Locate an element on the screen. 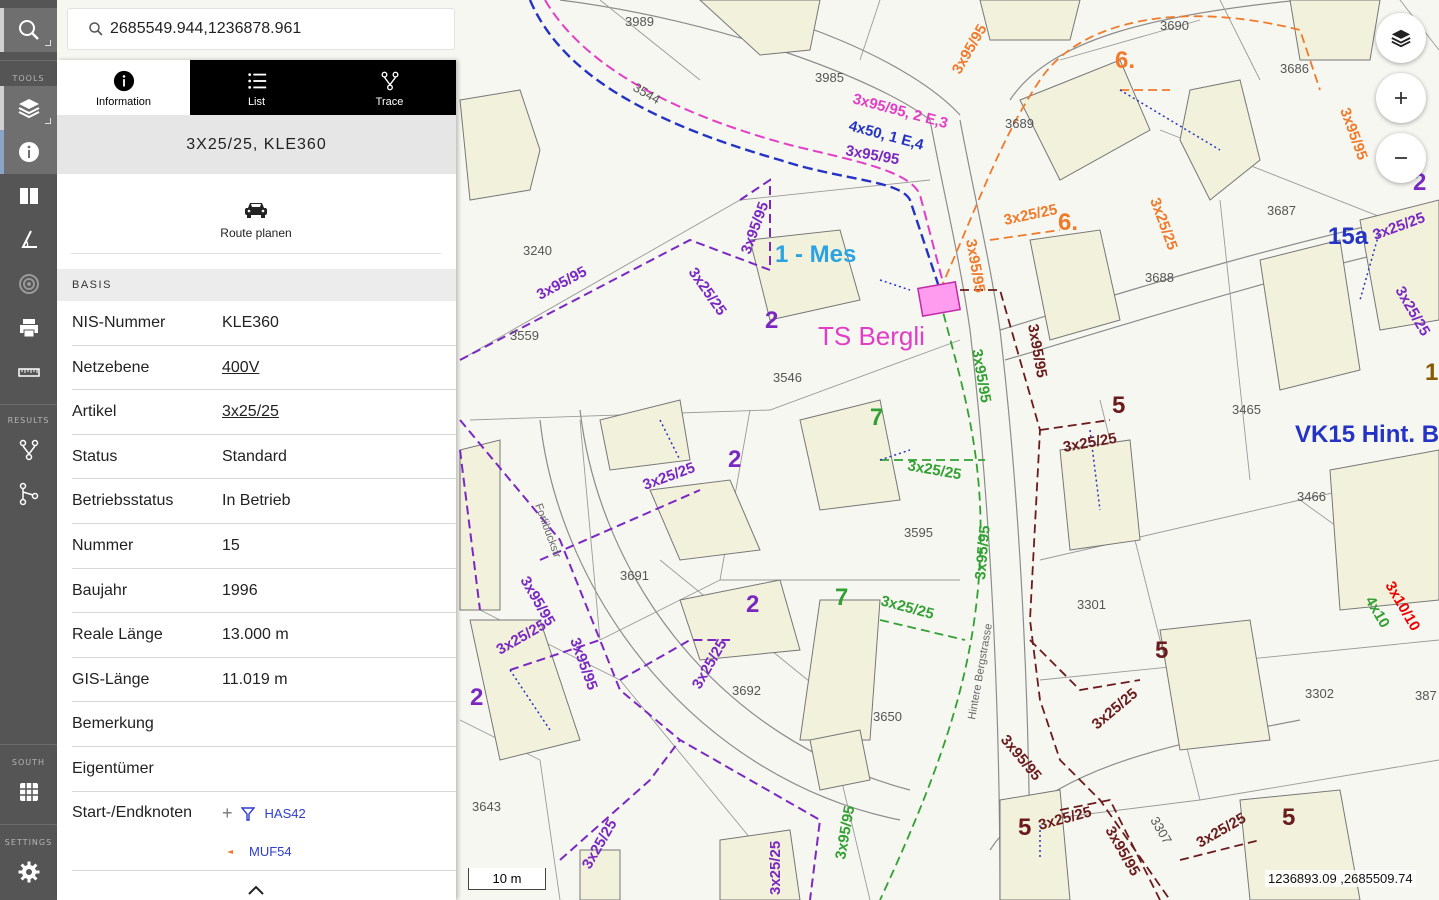  attr-key: NIS-Nummer is located at coordinates (119, 322).